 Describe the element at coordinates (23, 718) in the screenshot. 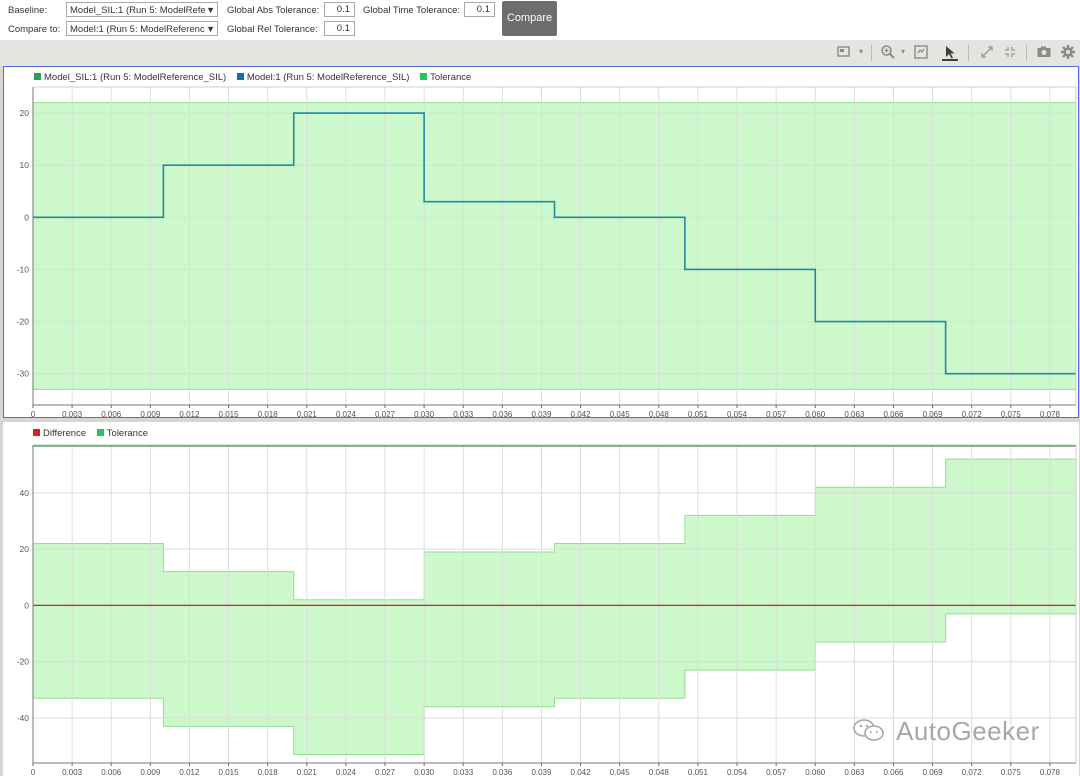

I see `y-tick-label: -40` at that location.